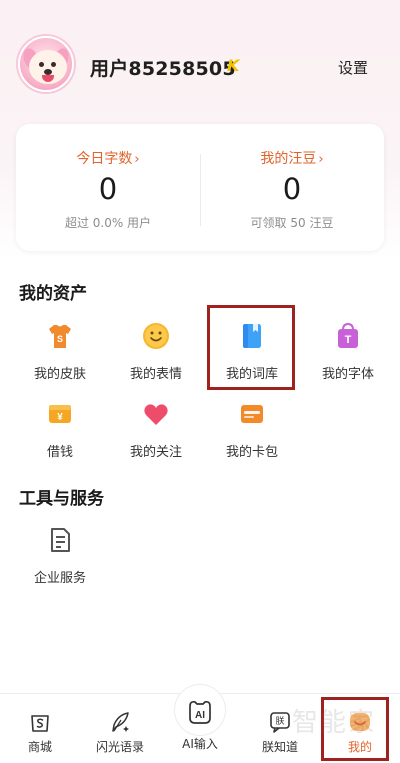  Describe the element at coordinates (353, 67) in the screenshot. I see `settings-button: 设置` at that location.